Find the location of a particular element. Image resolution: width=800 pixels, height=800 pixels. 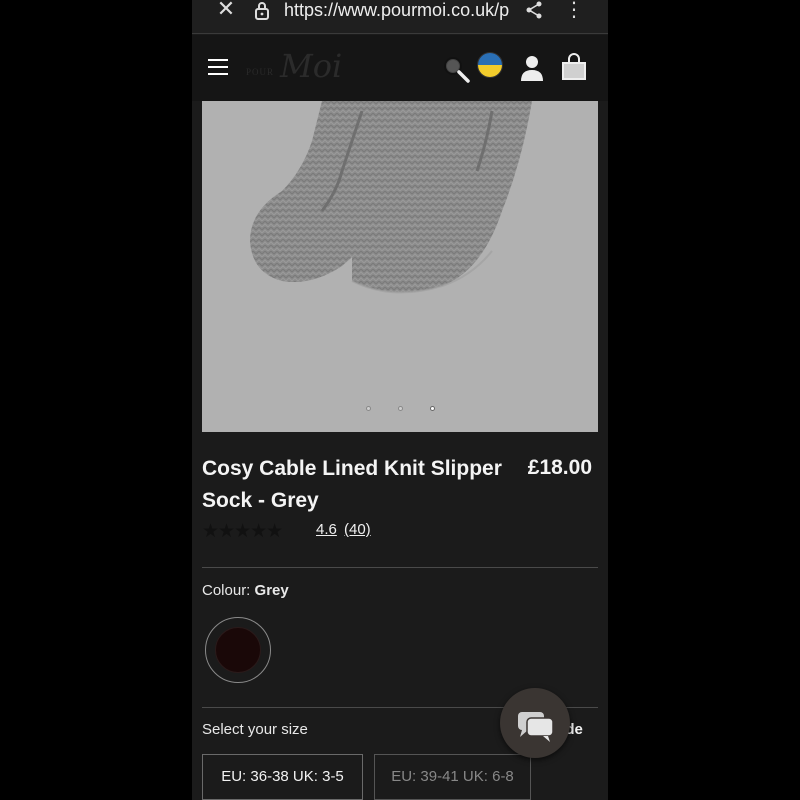

site-header: POUR Moi is located at coordinates (400, 68).